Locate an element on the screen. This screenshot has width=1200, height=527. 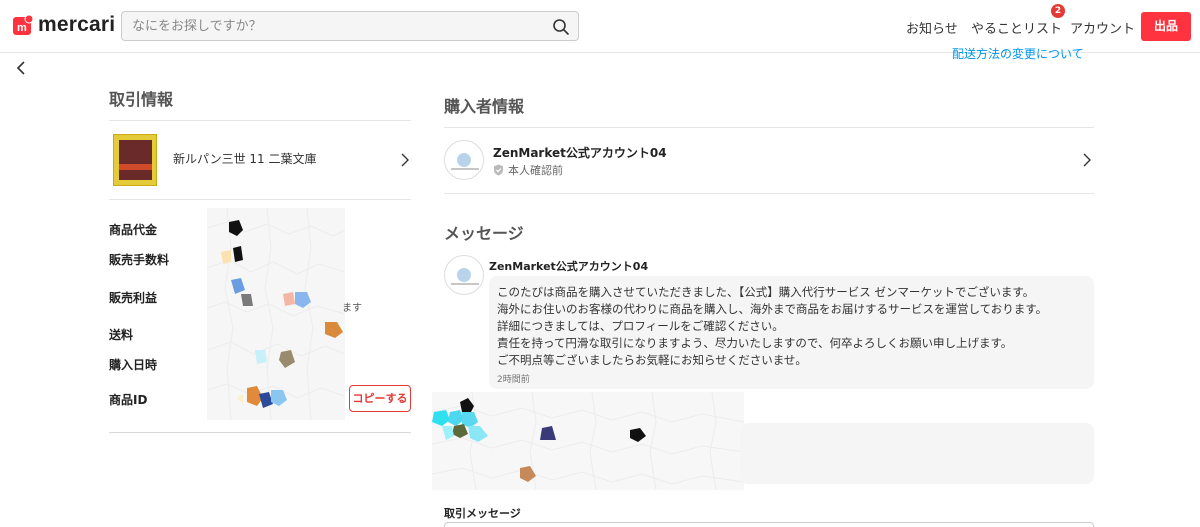
item-row: 新ルパン三世 11 二葉文庫 is located at coordinates (260, 160).